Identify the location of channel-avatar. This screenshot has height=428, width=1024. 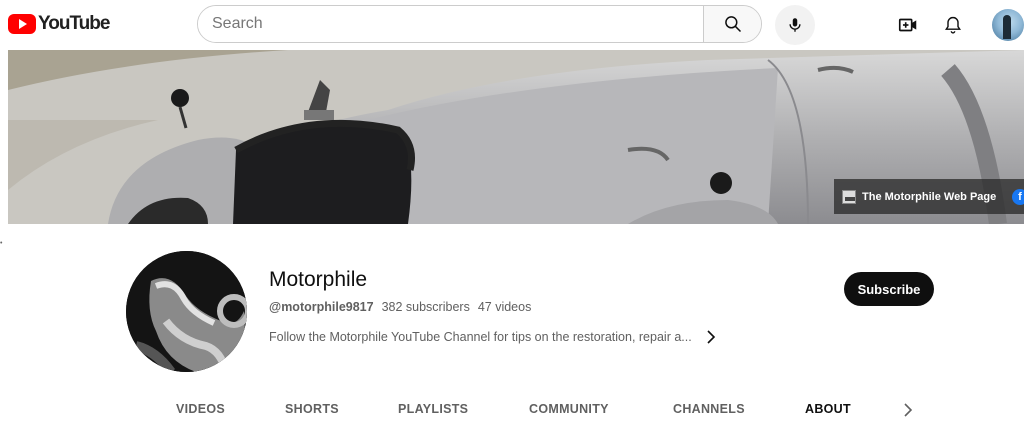
(186, 311).